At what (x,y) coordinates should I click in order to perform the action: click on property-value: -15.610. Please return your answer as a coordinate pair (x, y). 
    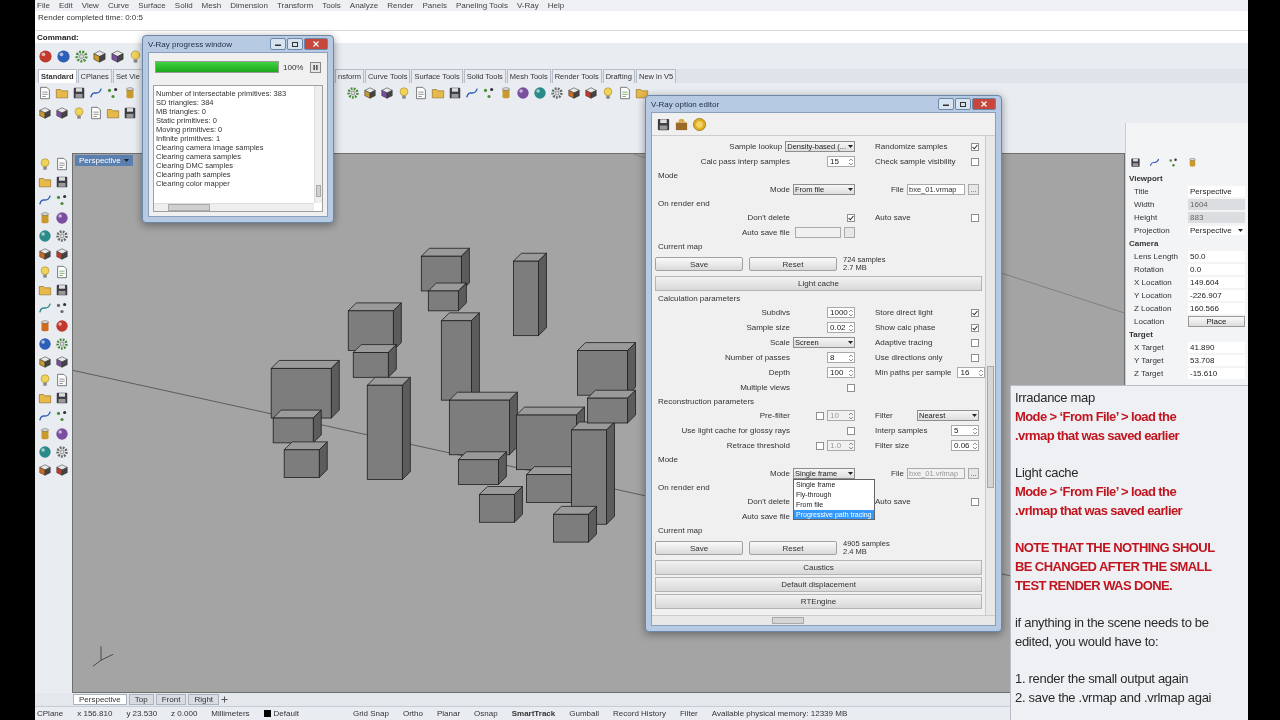
    Looking at the image, I should click on (1216, 373).